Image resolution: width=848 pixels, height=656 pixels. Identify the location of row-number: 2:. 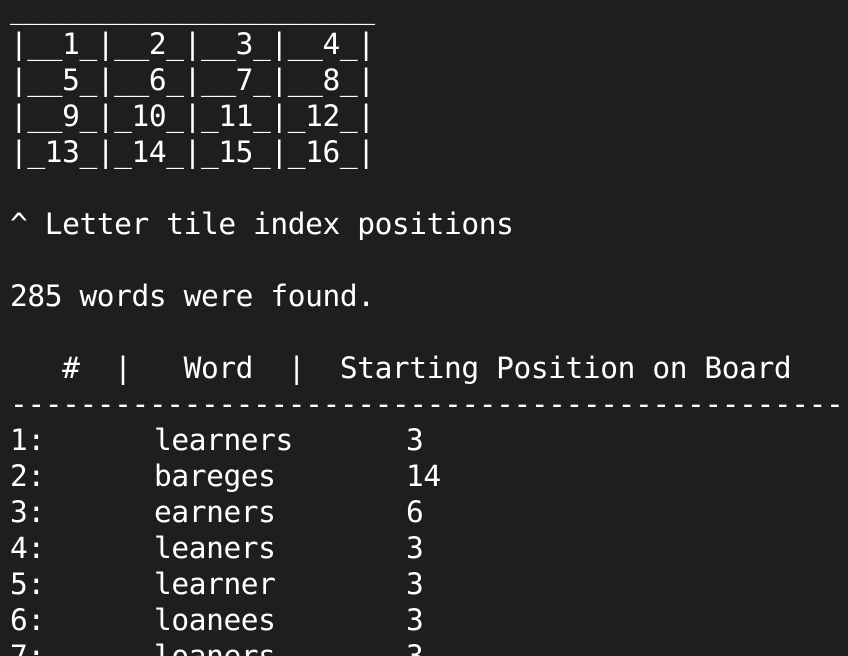
(27, 476).